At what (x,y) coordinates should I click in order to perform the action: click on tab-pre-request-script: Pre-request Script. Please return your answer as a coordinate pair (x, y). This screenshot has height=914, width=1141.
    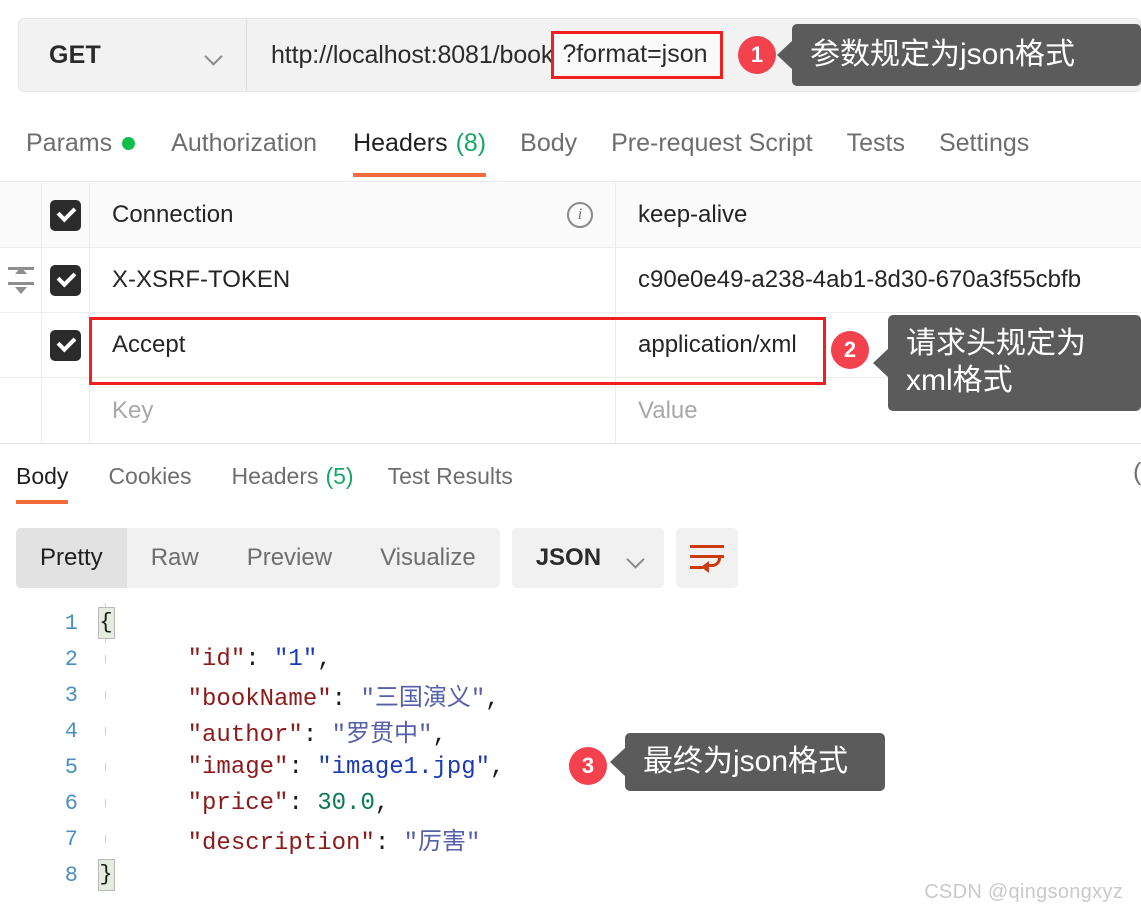
    Looking at the image, I should click on (711, 143).